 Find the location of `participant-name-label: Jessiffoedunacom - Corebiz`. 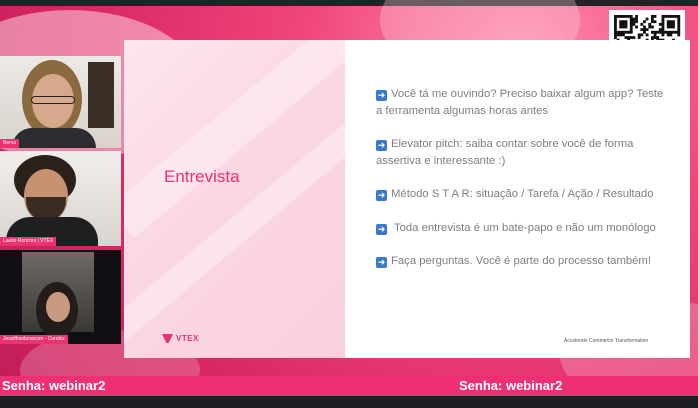

participant-name-label: Jessiffoedunacom - Corebiz is located at coordinates (34, 339).